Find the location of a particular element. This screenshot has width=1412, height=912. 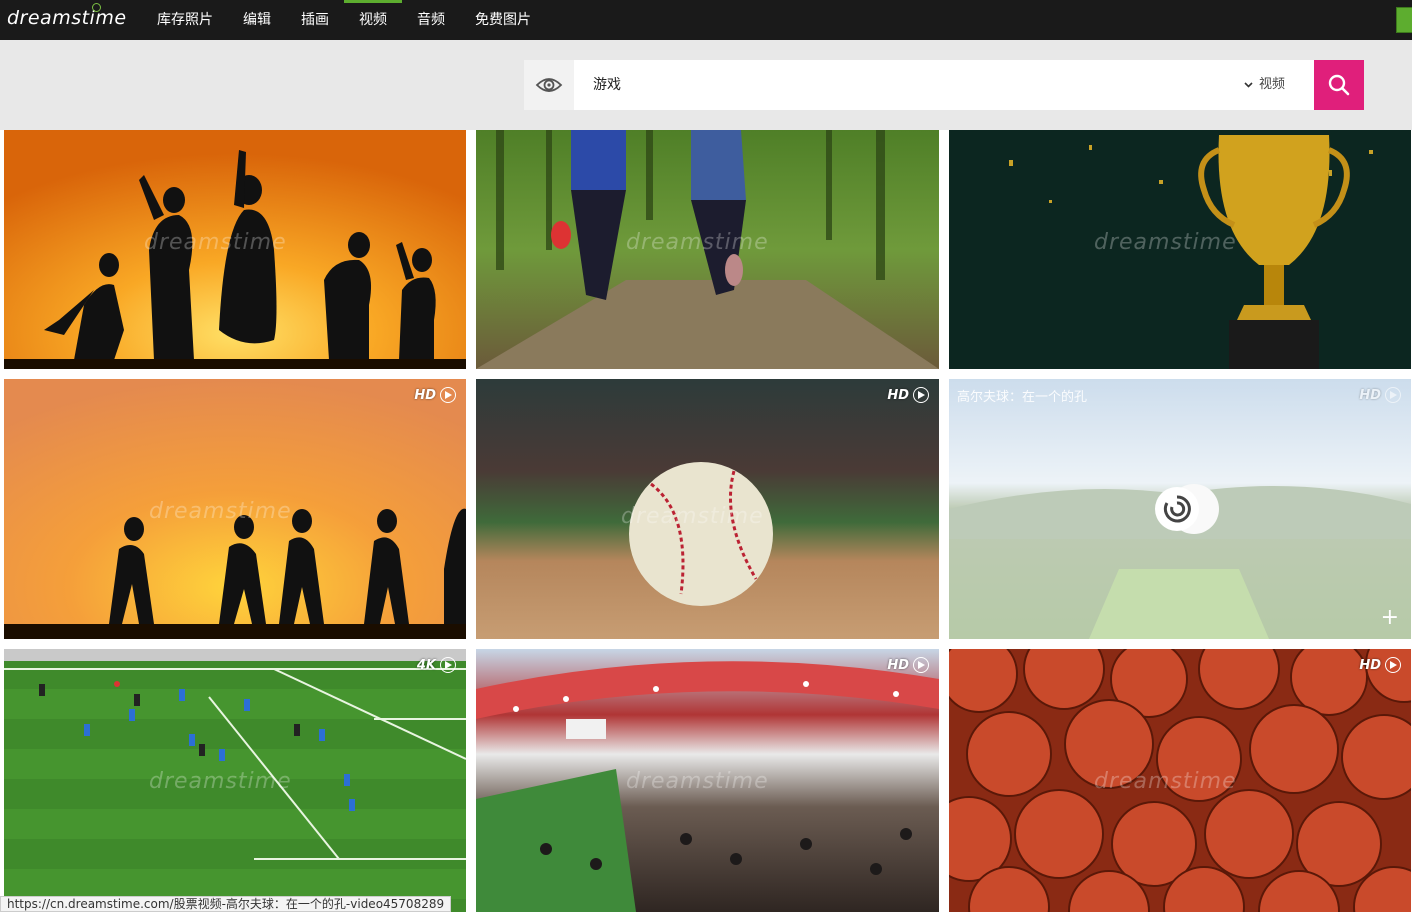

visual-search-button is located at coordinates (549, 85).